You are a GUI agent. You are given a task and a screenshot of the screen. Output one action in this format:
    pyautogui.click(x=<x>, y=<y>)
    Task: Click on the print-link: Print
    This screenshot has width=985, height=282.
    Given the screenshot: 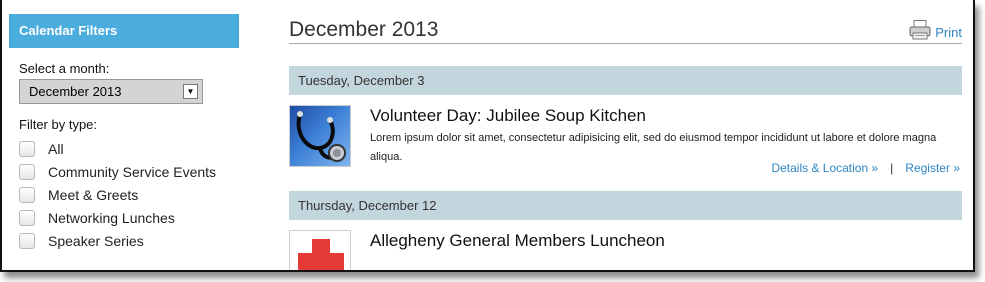 What is the action you would take?
    pyautogui.click(x=935, y=30)
    